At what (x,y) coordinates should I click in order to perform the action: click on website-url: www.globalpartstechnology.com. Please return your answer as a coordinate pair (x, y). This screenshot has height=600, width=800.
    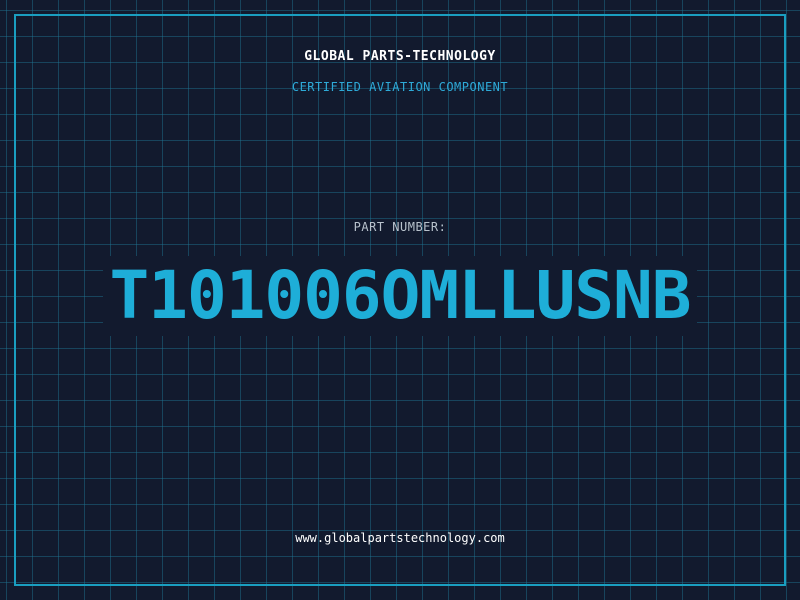
    Looking at the image, I should click on (400, 538).